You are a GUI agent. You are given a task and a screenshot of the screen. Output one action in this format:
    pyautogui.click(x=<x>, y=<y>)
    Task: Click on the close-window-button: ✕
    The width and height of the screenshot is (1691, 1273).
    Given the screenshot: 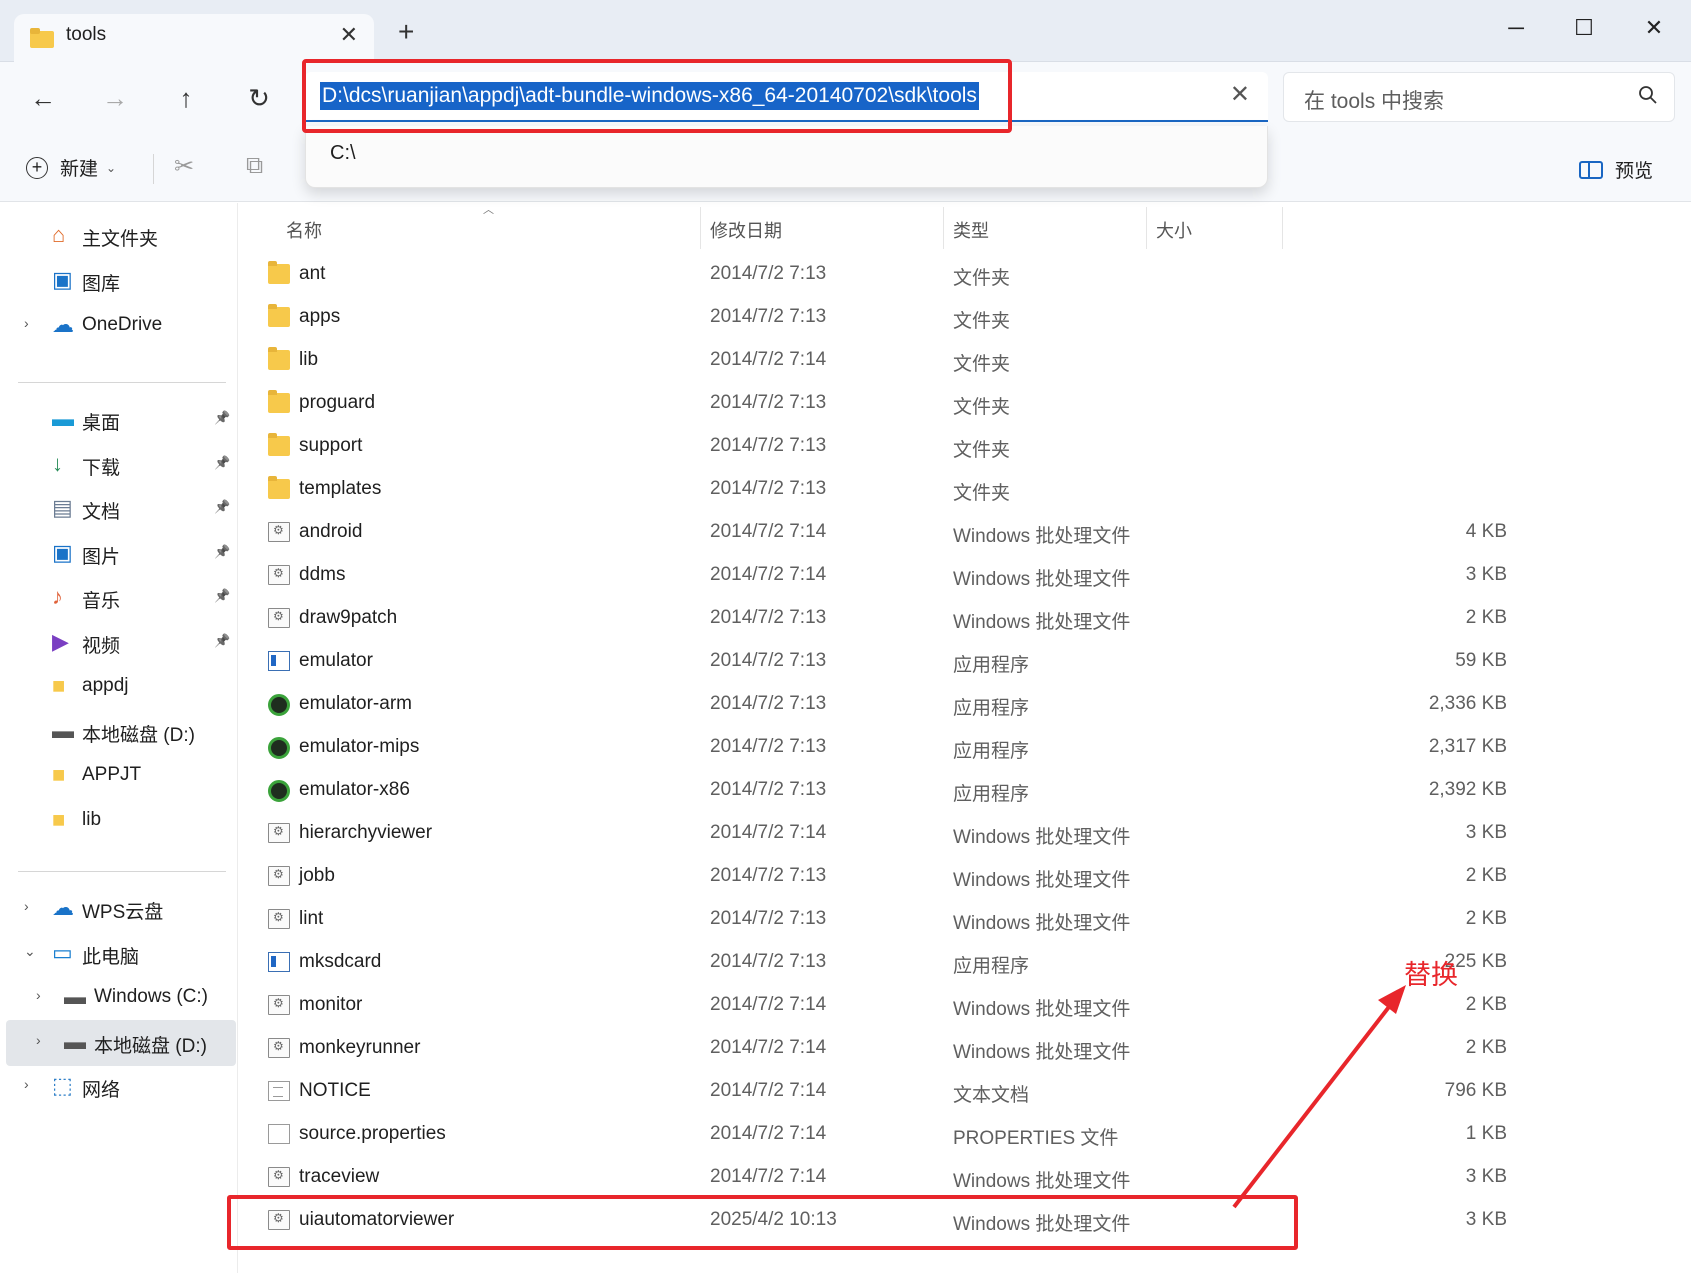 What is the action you would take?
    pyautogui.click(x=1654, y=28)
    